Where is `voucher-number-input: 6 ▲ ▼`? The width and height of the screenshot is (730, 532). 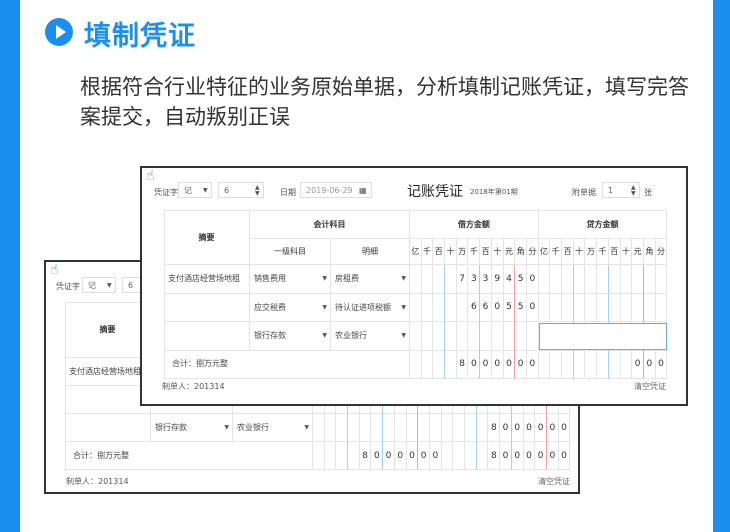 voucher-number-input: 6 ▲ ▼ is located at coordinates (241, 190).